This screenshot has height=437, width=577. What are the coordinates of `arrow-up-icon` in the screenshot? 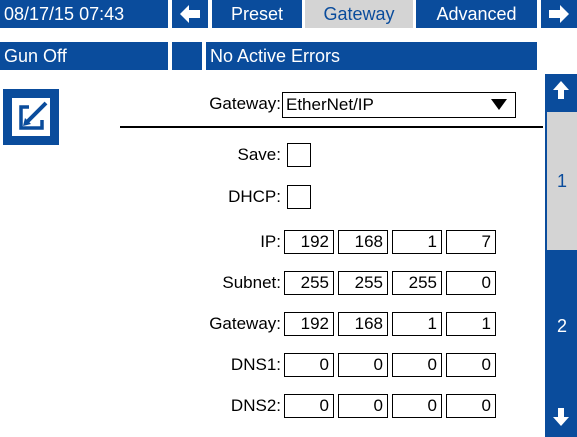 It's located at (561, 90).